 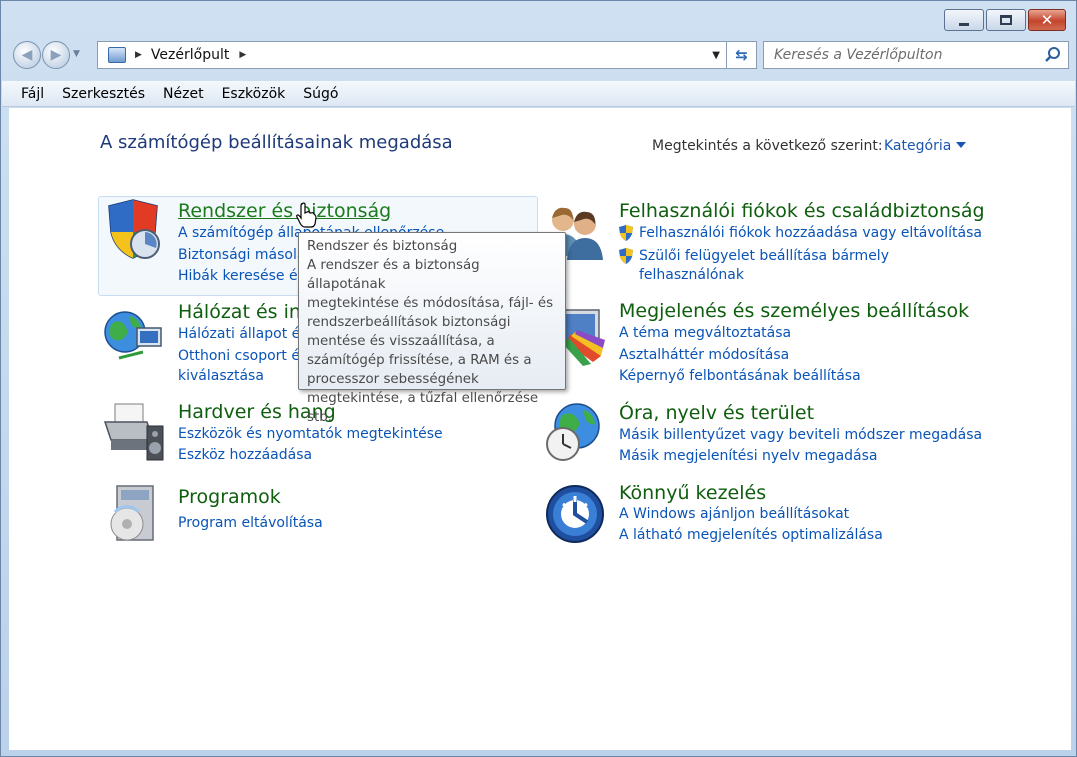 What do you see at coordinates (229, 497) in the screenshot?
I see `category-programs: Programok` at bounding box center [229, 497].